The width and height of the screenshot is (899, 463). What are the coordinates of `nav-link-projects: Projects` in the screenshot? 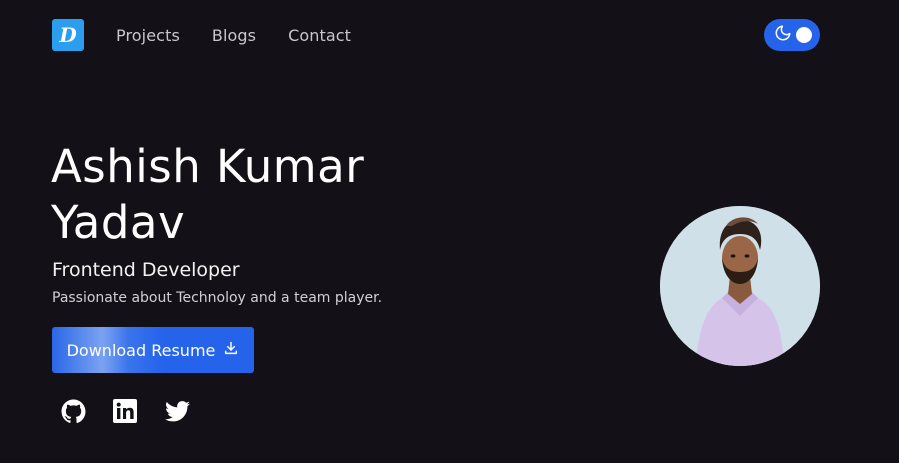 It's located at (148, 35).